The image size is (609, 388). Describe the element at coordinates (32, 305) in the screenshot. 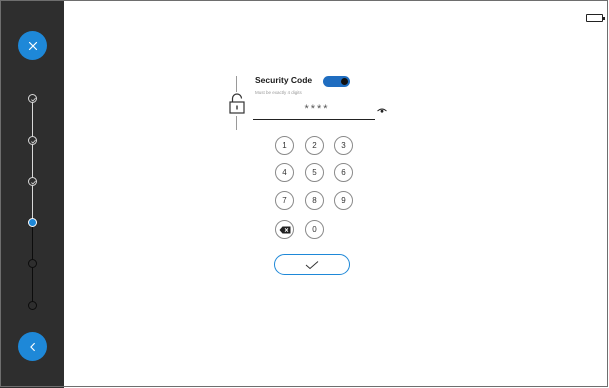

I see `step-6-pending` at that location.